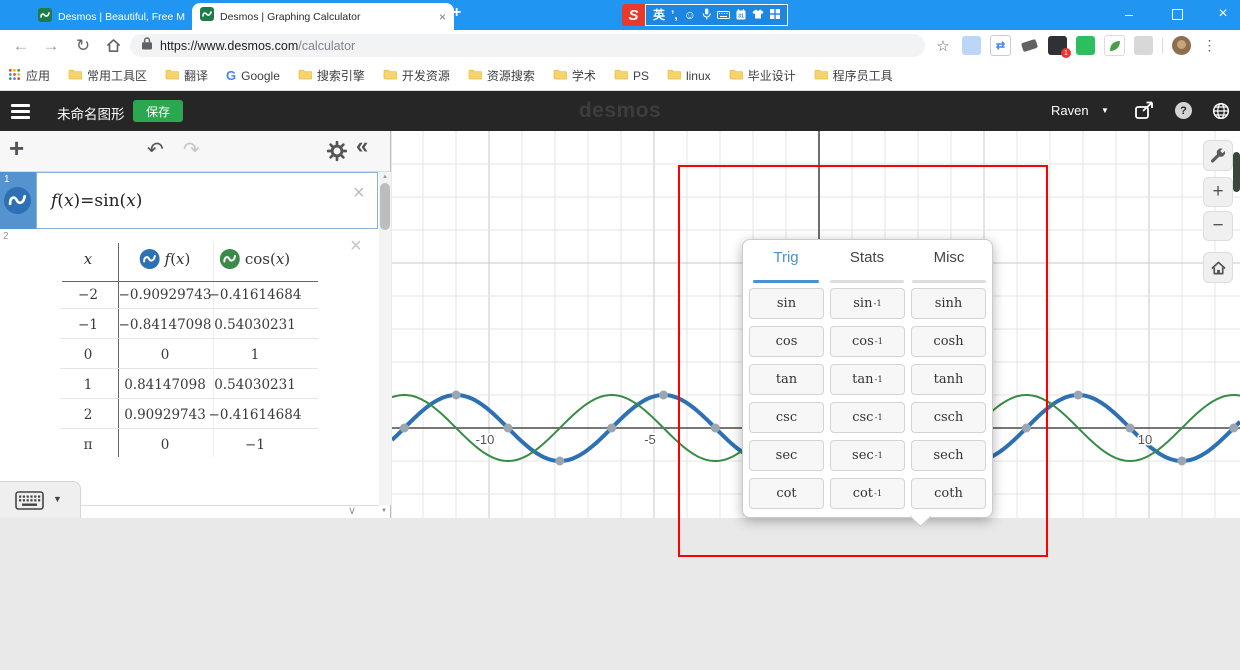 The width and height of the screenshot is (1240, 670). Describe the element at coordinates (674, 15) in the screenshot. I see `ime-punctuation-toggle: ’,` at that location.